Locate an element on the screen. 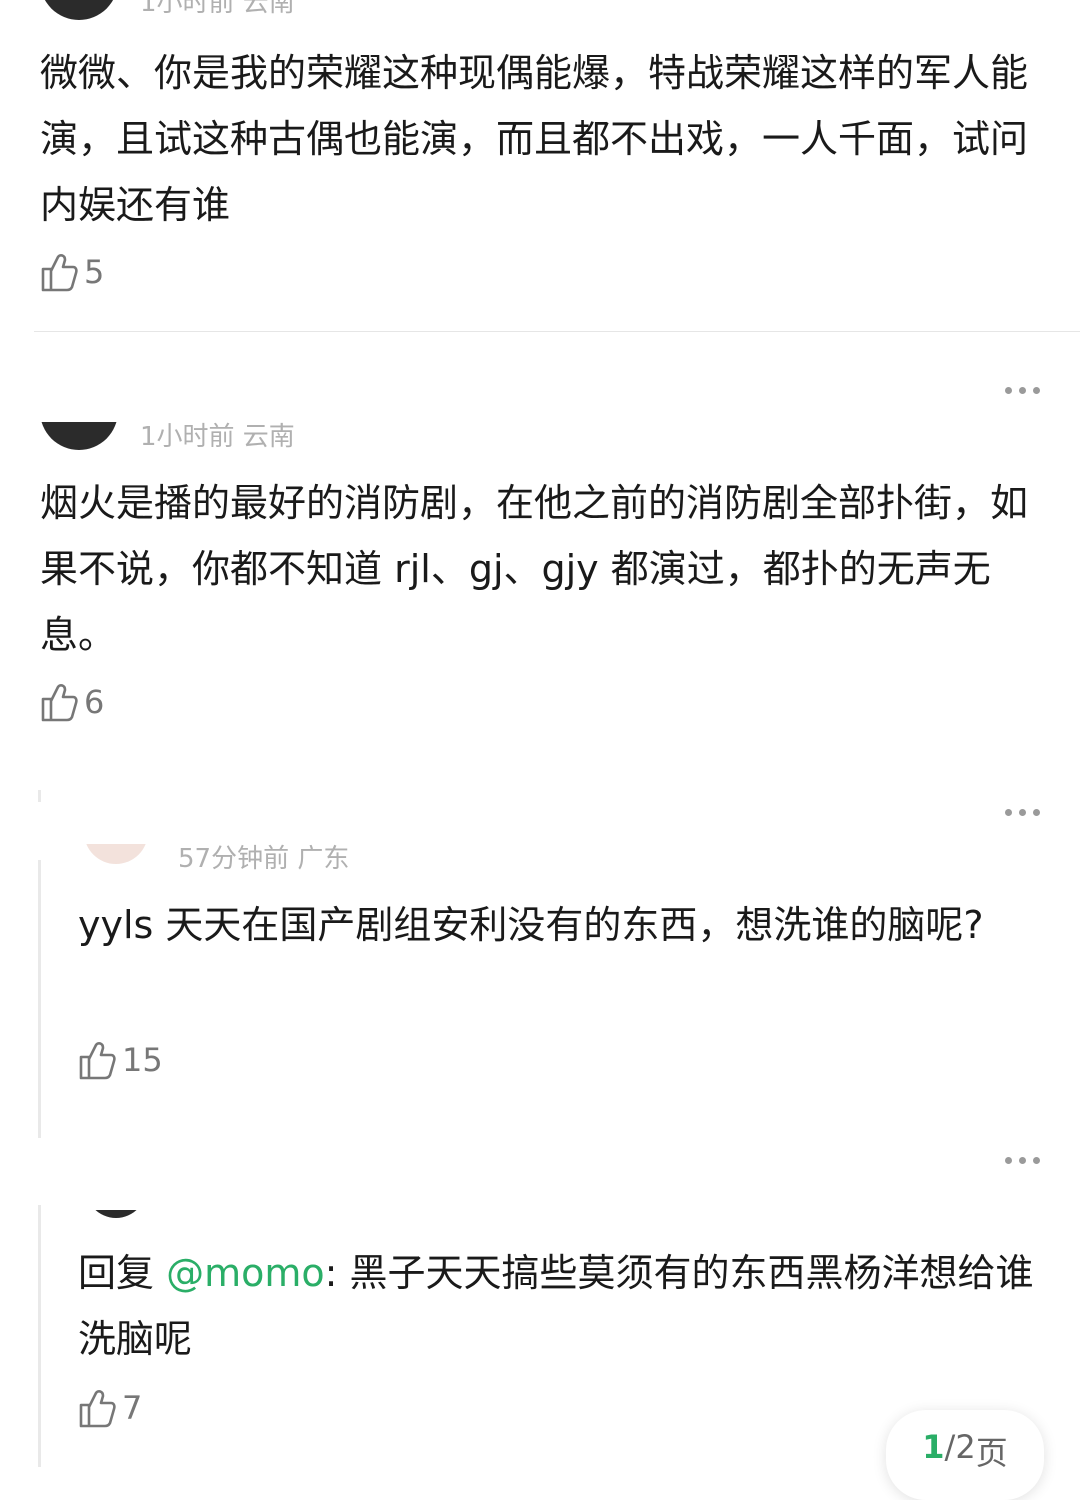 The width and height of the screenshot is (1080, 1500). comment-divider is located at coordinates (557, 331).